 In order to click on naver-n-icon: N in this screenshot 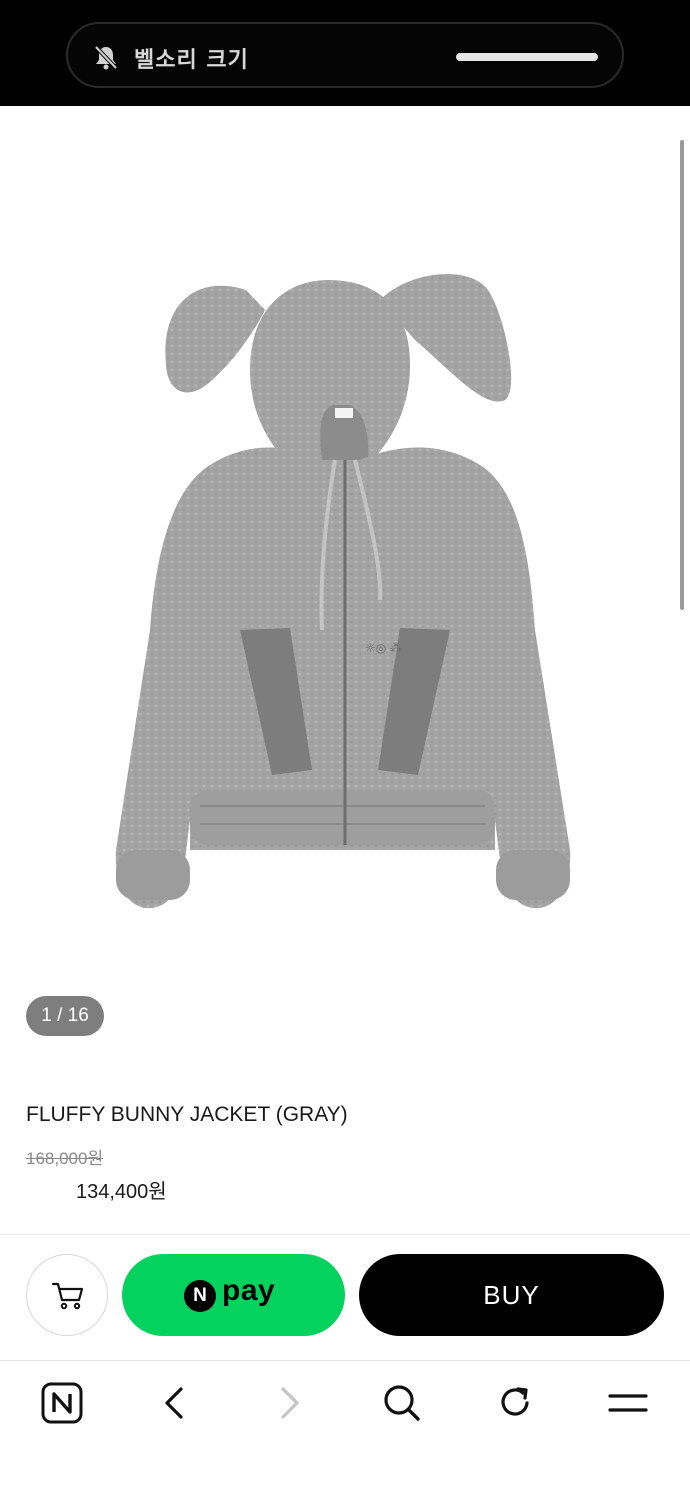, I will do `click(200, 1296)`.